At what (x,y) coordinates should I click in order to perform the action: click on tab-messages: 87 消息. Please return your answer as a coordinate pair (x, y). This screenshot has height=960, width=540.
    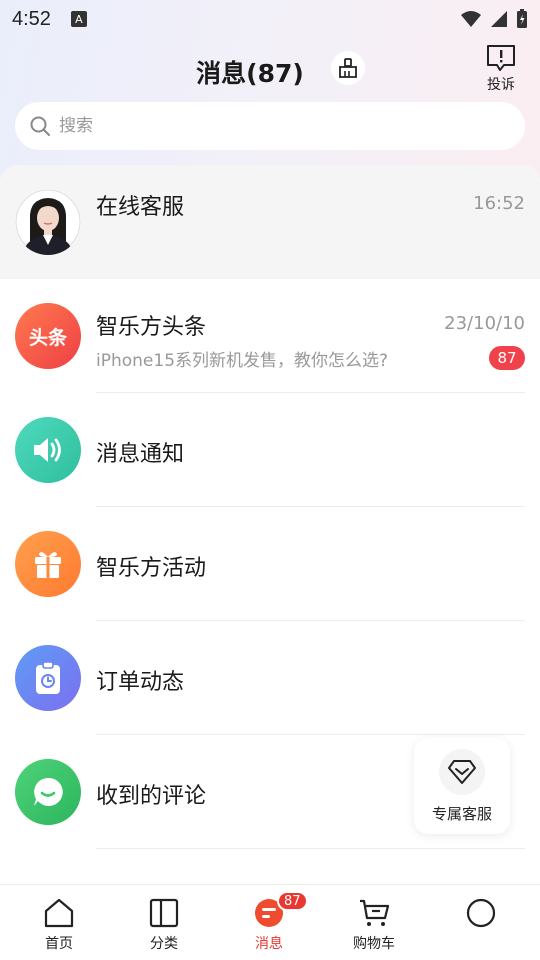
    Looking at the image, I should click on (269, 922).